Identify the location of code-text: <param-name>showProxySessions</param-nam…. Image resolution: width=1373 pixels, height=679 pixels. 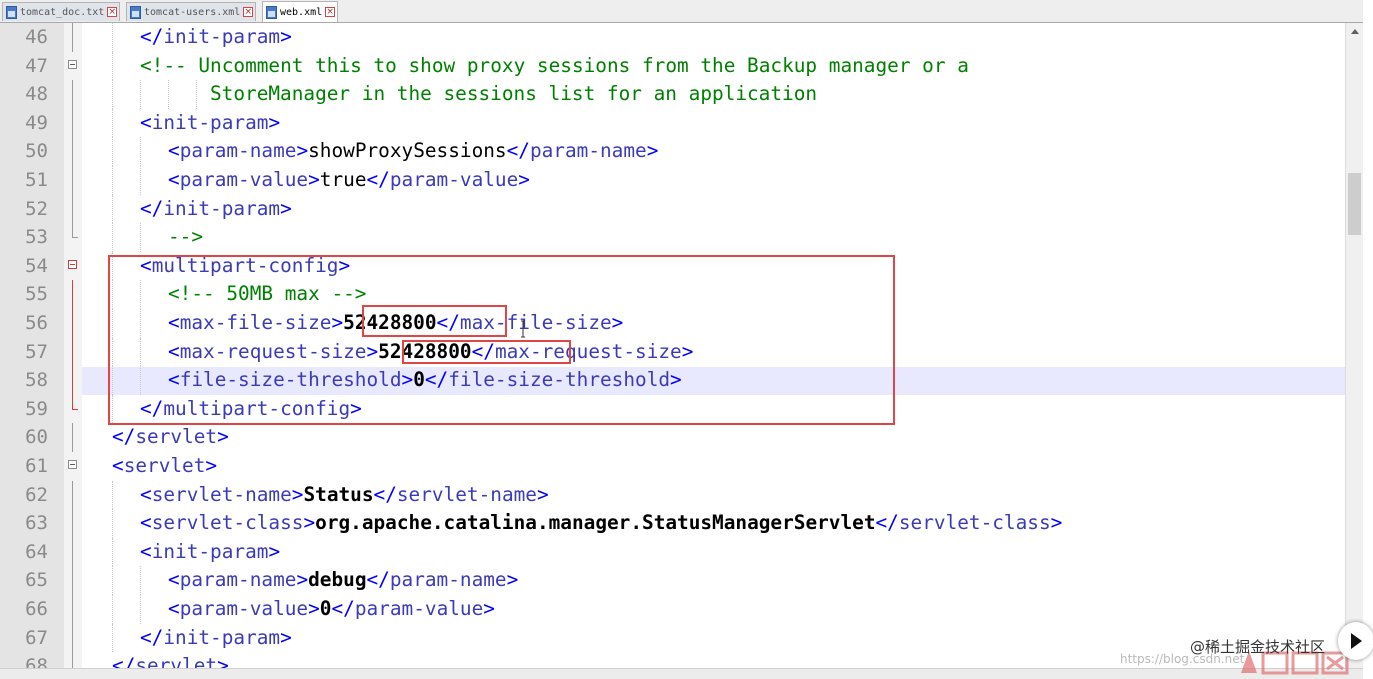
(413, 151).